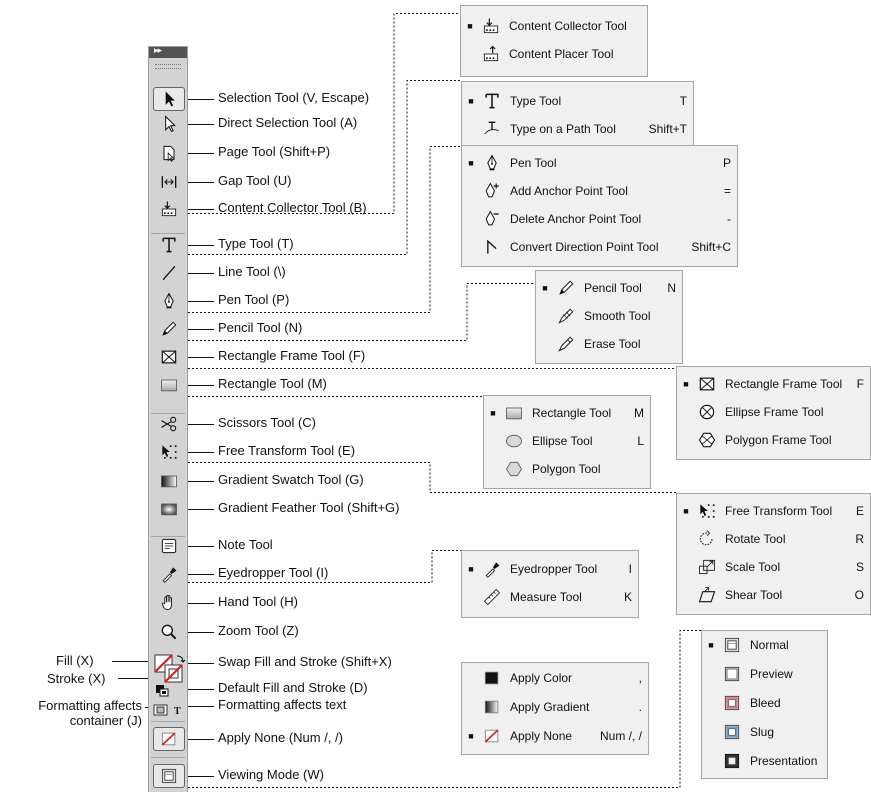 The image size is (871, 792). Describe the element at coordinates (568, 469) in the screenshot. I see `popup-item-polygon: Polygon Tool` at that location.